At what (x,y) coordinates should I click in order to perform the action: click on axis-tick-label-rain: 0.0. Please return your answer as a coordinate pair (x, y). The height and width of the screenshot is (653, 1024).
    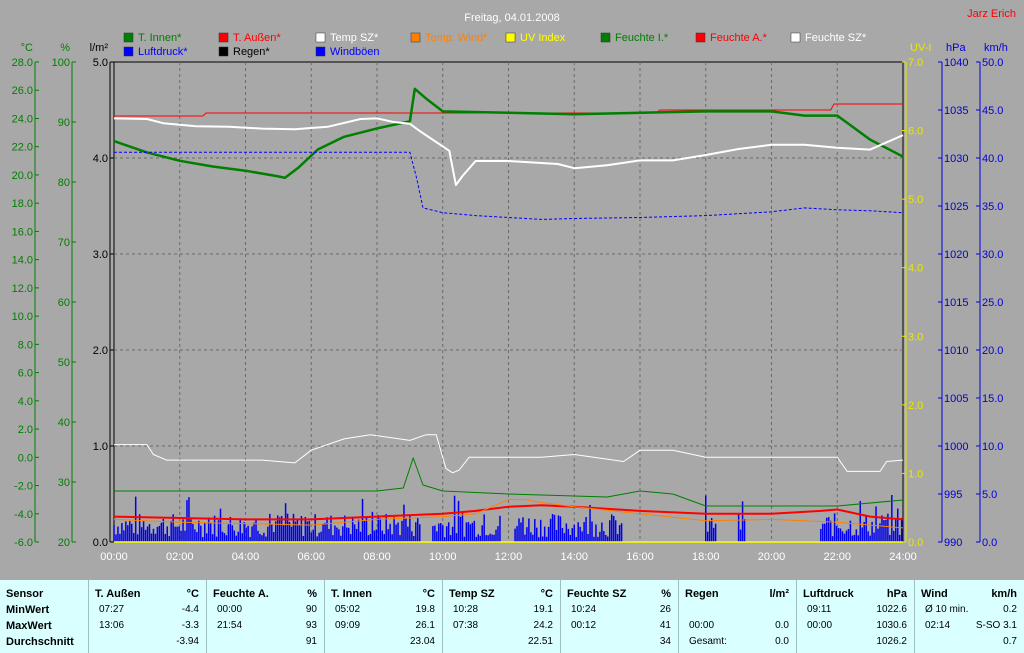
    Looking at the image, I should click on (100, 543).